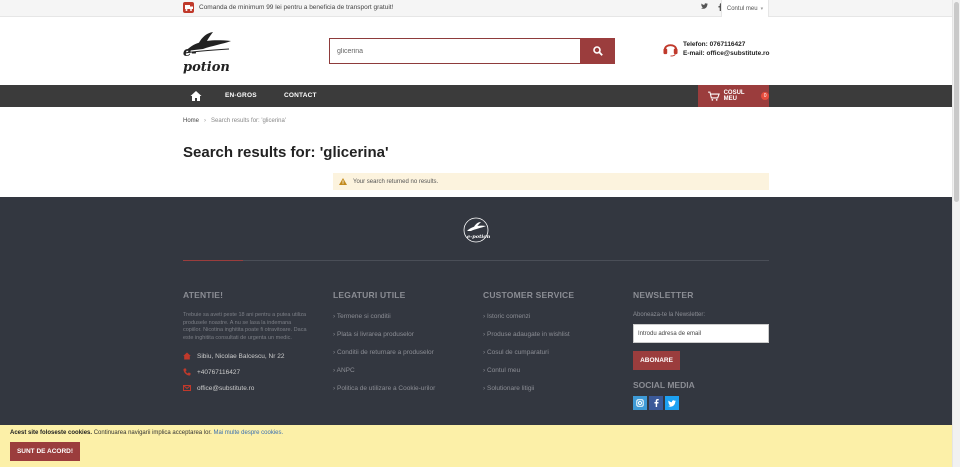  I want to click on footer-divider, so click(476, 260).